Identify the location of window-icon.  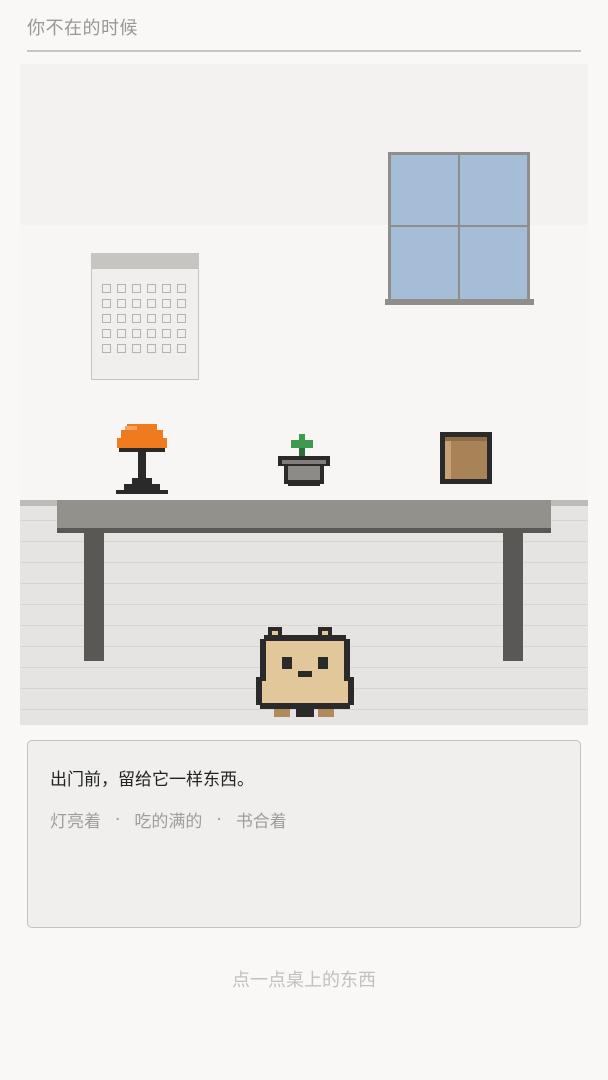
(459, 227).